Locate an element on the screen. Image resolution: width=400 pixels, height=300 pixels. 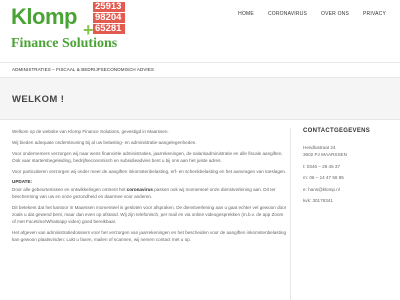
contact-phone: t: 0346 – 28 45 37 is located at coordinates (348, 166).